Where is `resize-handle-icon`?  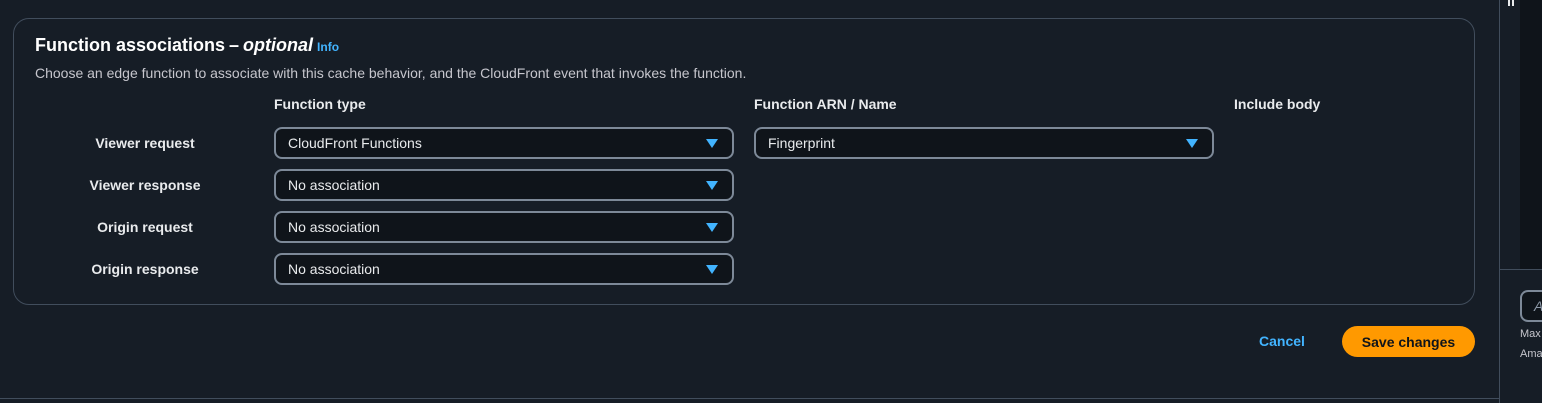
resize-handle-icon is located at coordinates (1511, 3).